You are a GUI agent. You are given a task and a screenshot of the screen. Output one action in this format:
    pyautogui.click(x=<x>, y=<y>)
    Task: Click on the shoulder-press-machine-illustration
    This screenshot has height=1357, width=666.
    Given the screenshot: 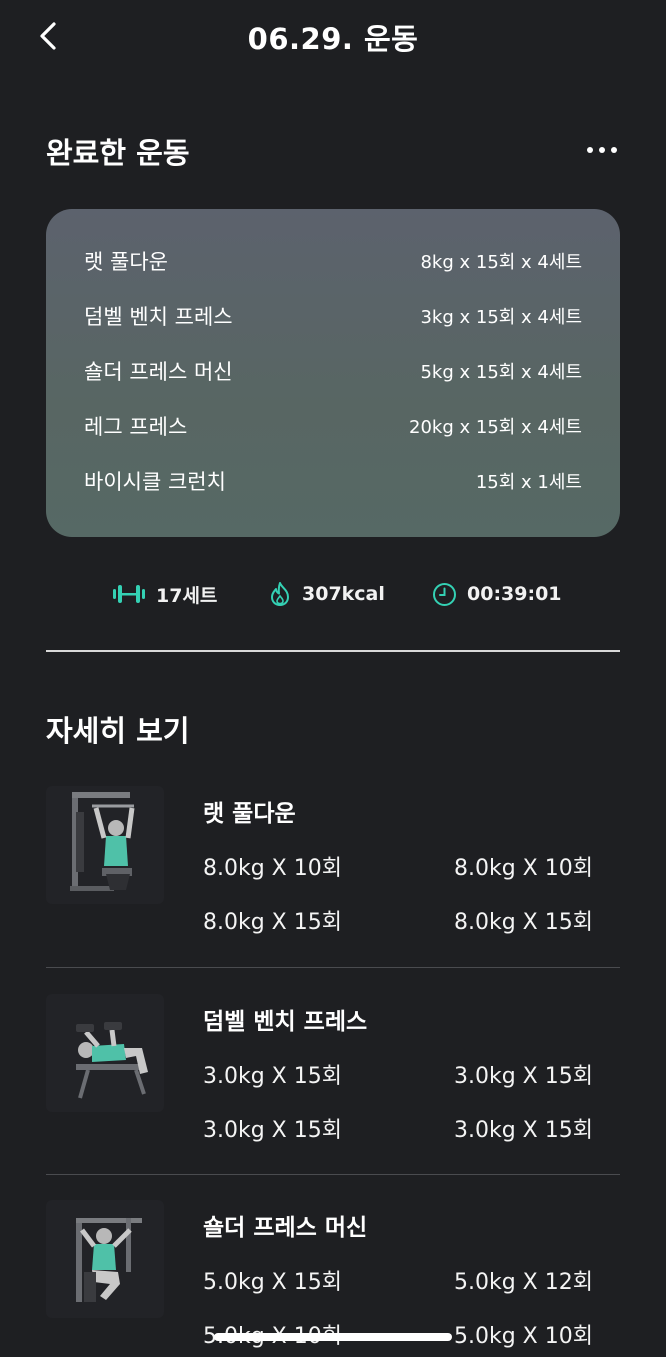 What is the action you would take?
    pyautogui.click(x=105, y=1259)
    